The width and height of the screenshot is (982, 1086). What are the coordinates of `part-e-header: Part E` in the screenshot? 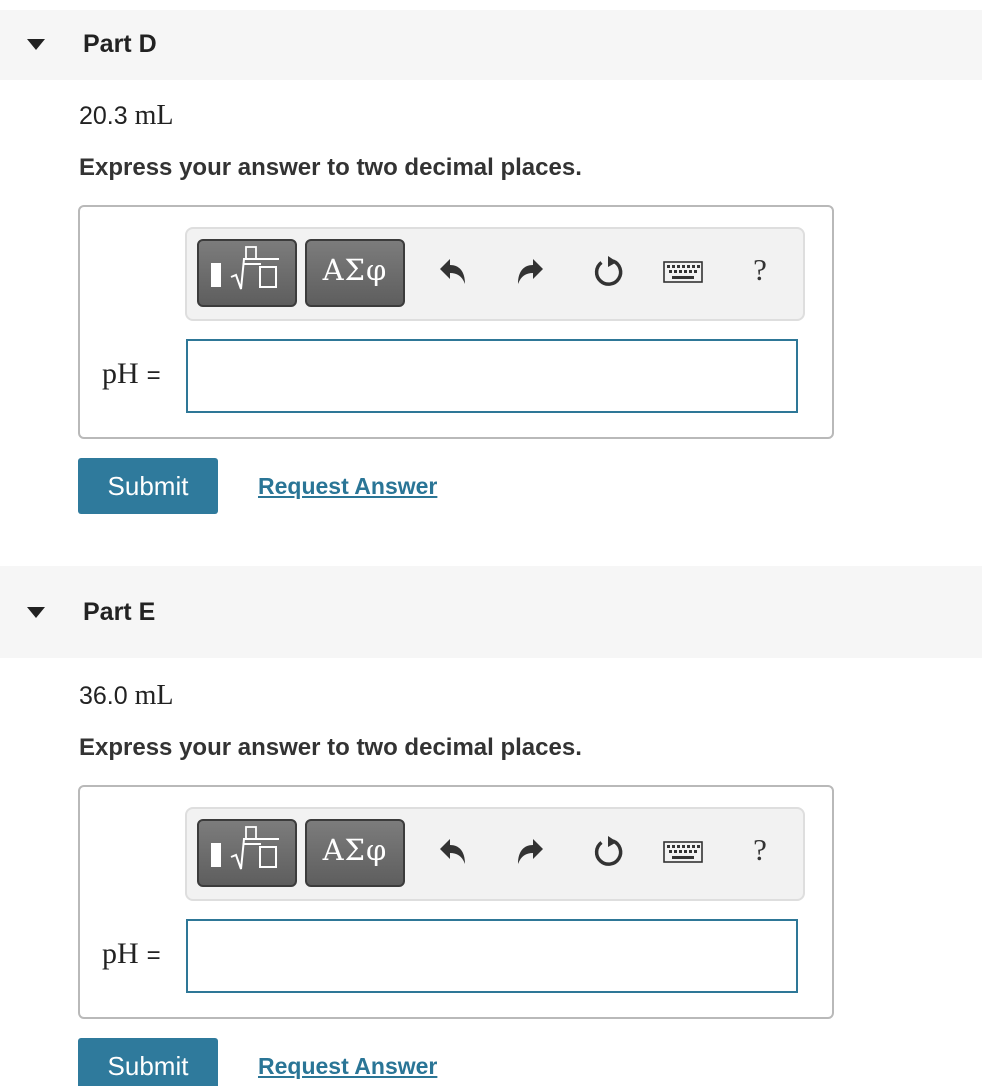 It's located at (491, 612).